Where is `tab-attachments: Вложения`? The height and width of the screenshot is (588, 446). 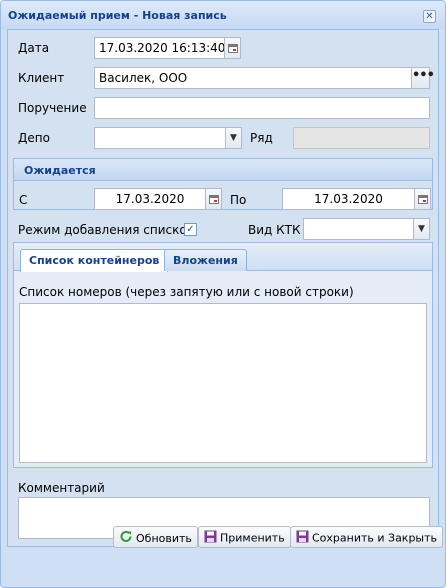 tab-attachments: Вложения is located at coordinates (205, 260).